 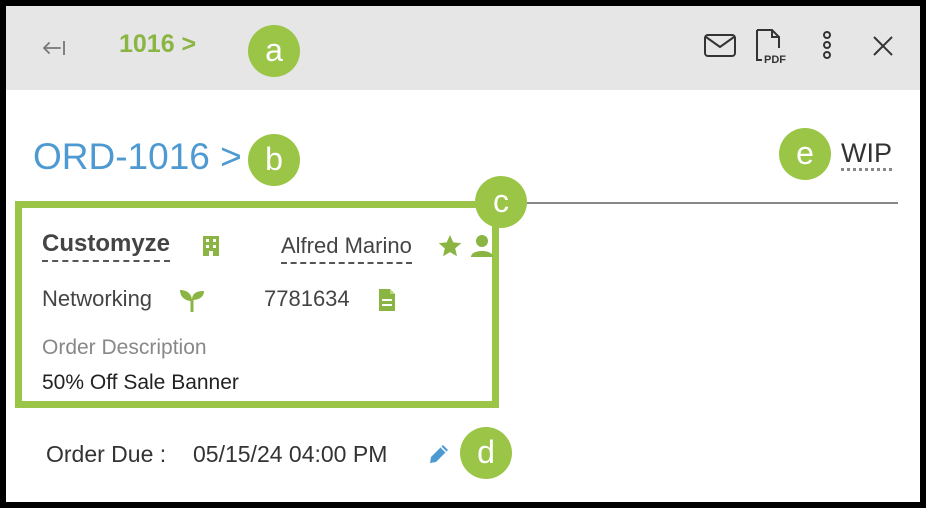 I want to click on email-icon, so click(x=720, y=48).